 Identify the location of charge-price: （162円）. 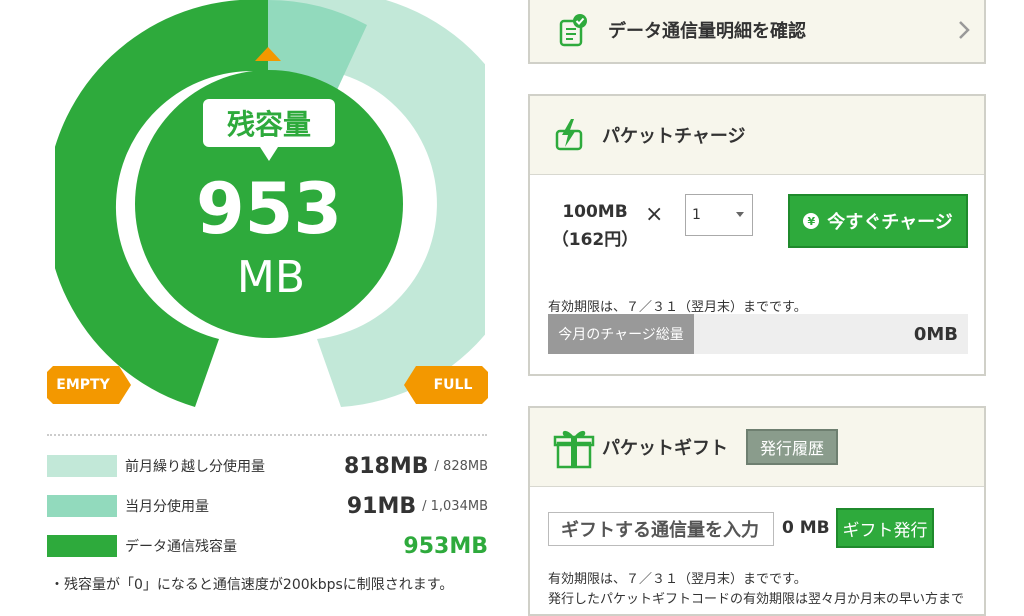
(595, 240).